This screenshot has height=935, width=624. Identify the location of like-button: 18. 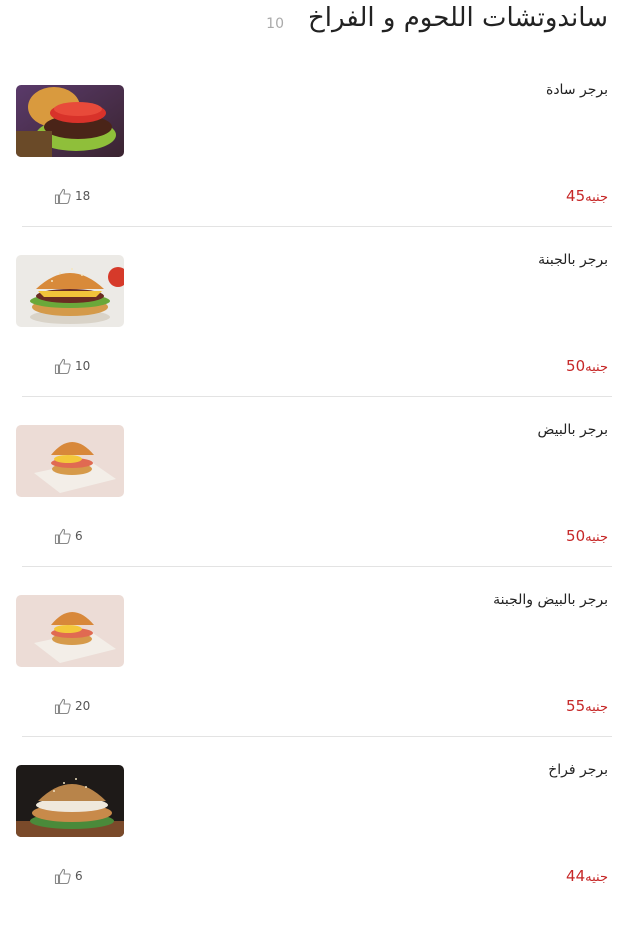
(72, 196).